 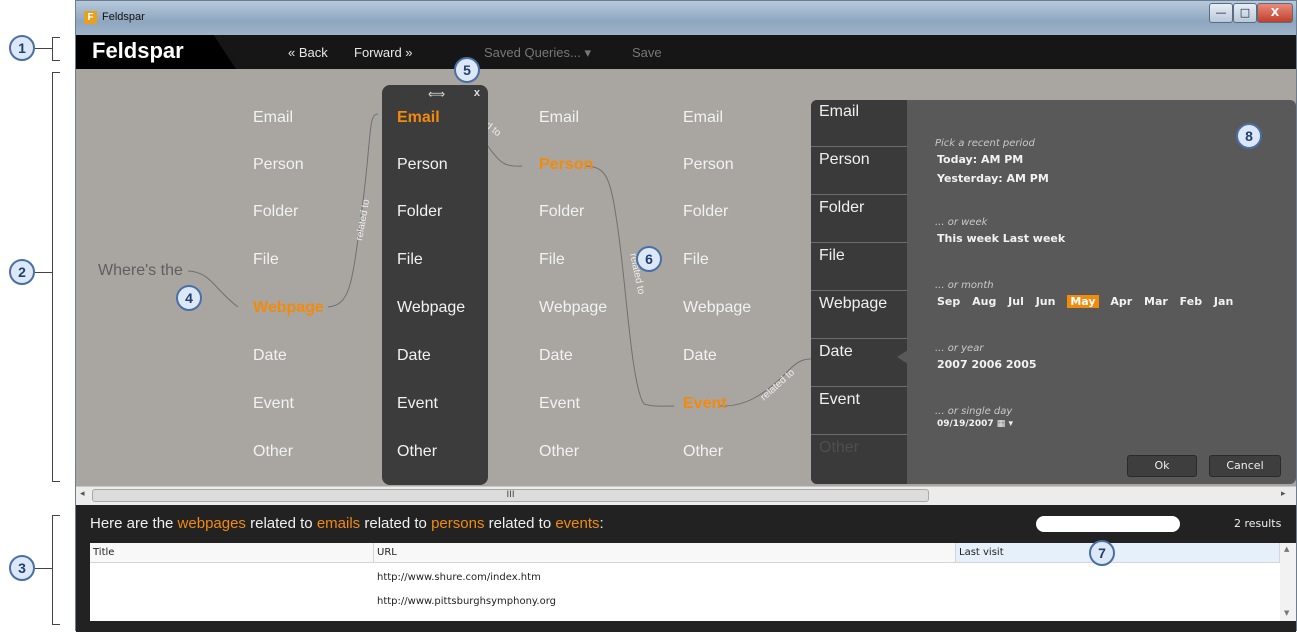 I want to click on column-header-url: URL, so click(x=665, y=553).